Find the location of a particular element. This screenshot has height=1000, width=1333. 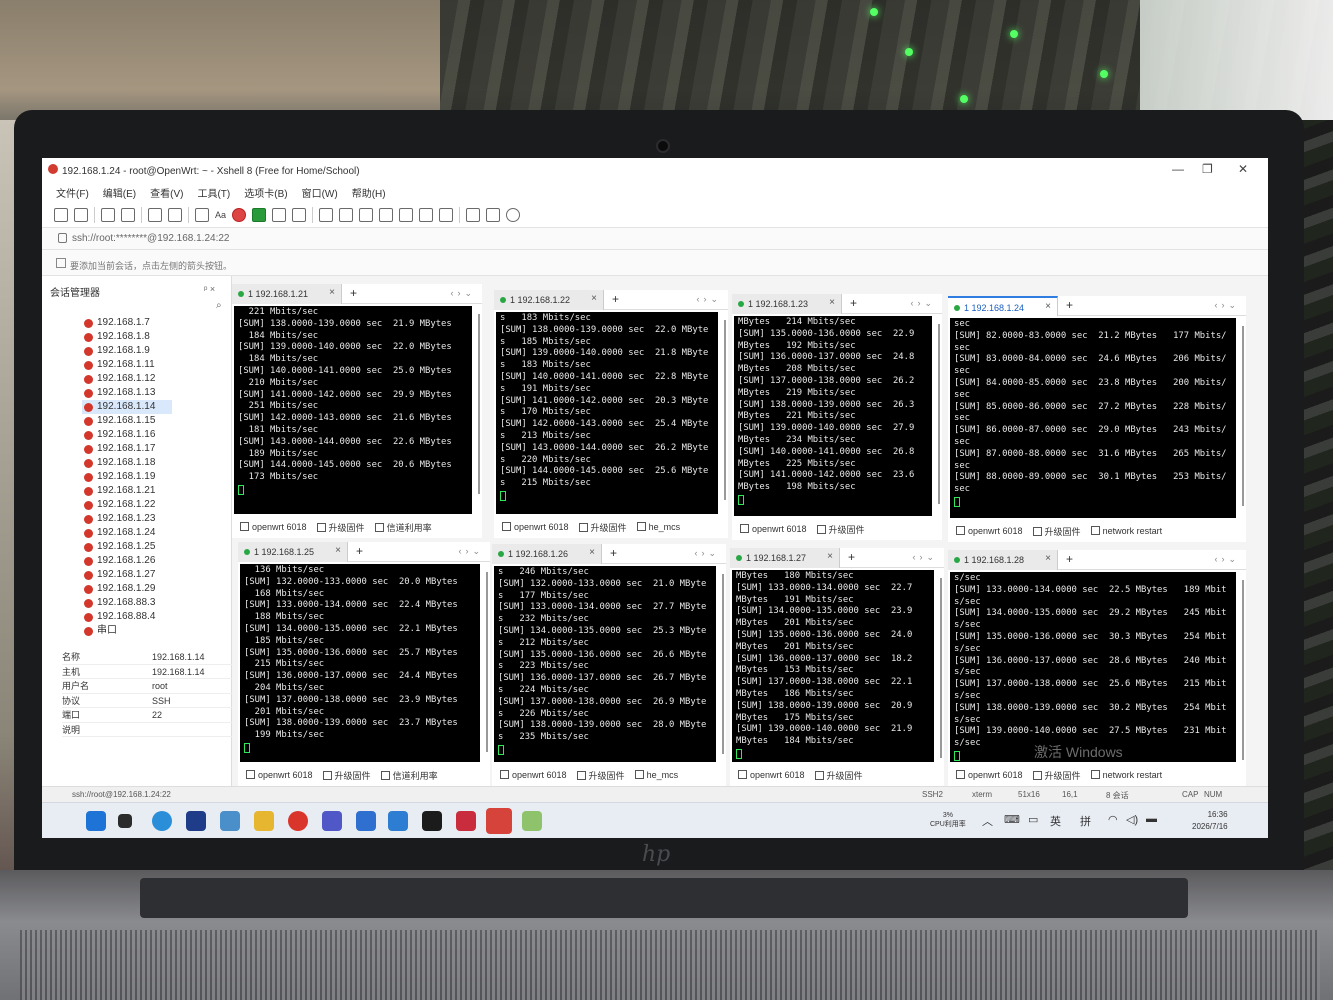

tile-icon is located at coordinates (493, 214).